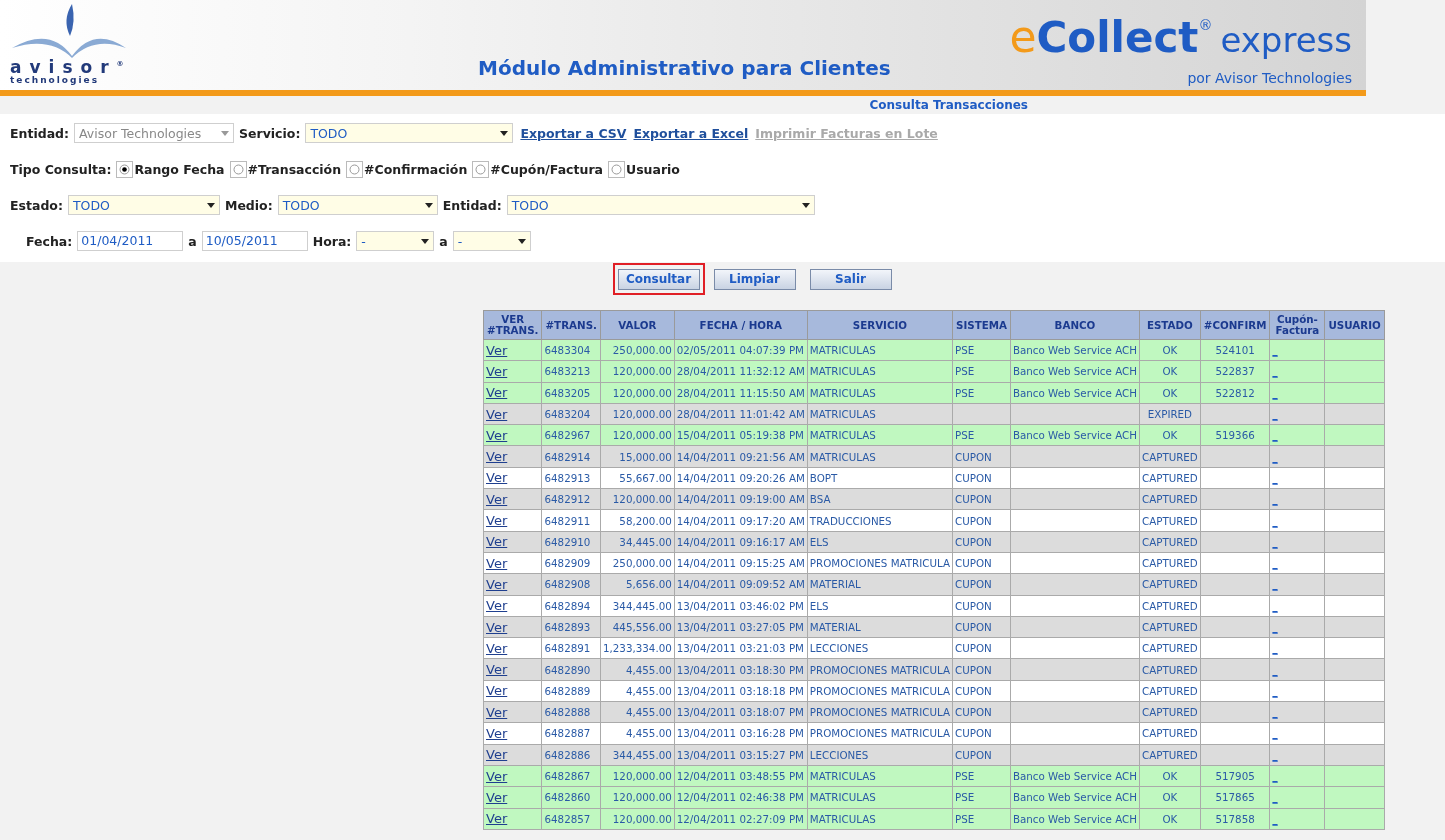 The image size is (1445, 840). Describe the element at coordinates (573, 133) in the screenshot. I see `export-link: Exportar a CSV` at that location.